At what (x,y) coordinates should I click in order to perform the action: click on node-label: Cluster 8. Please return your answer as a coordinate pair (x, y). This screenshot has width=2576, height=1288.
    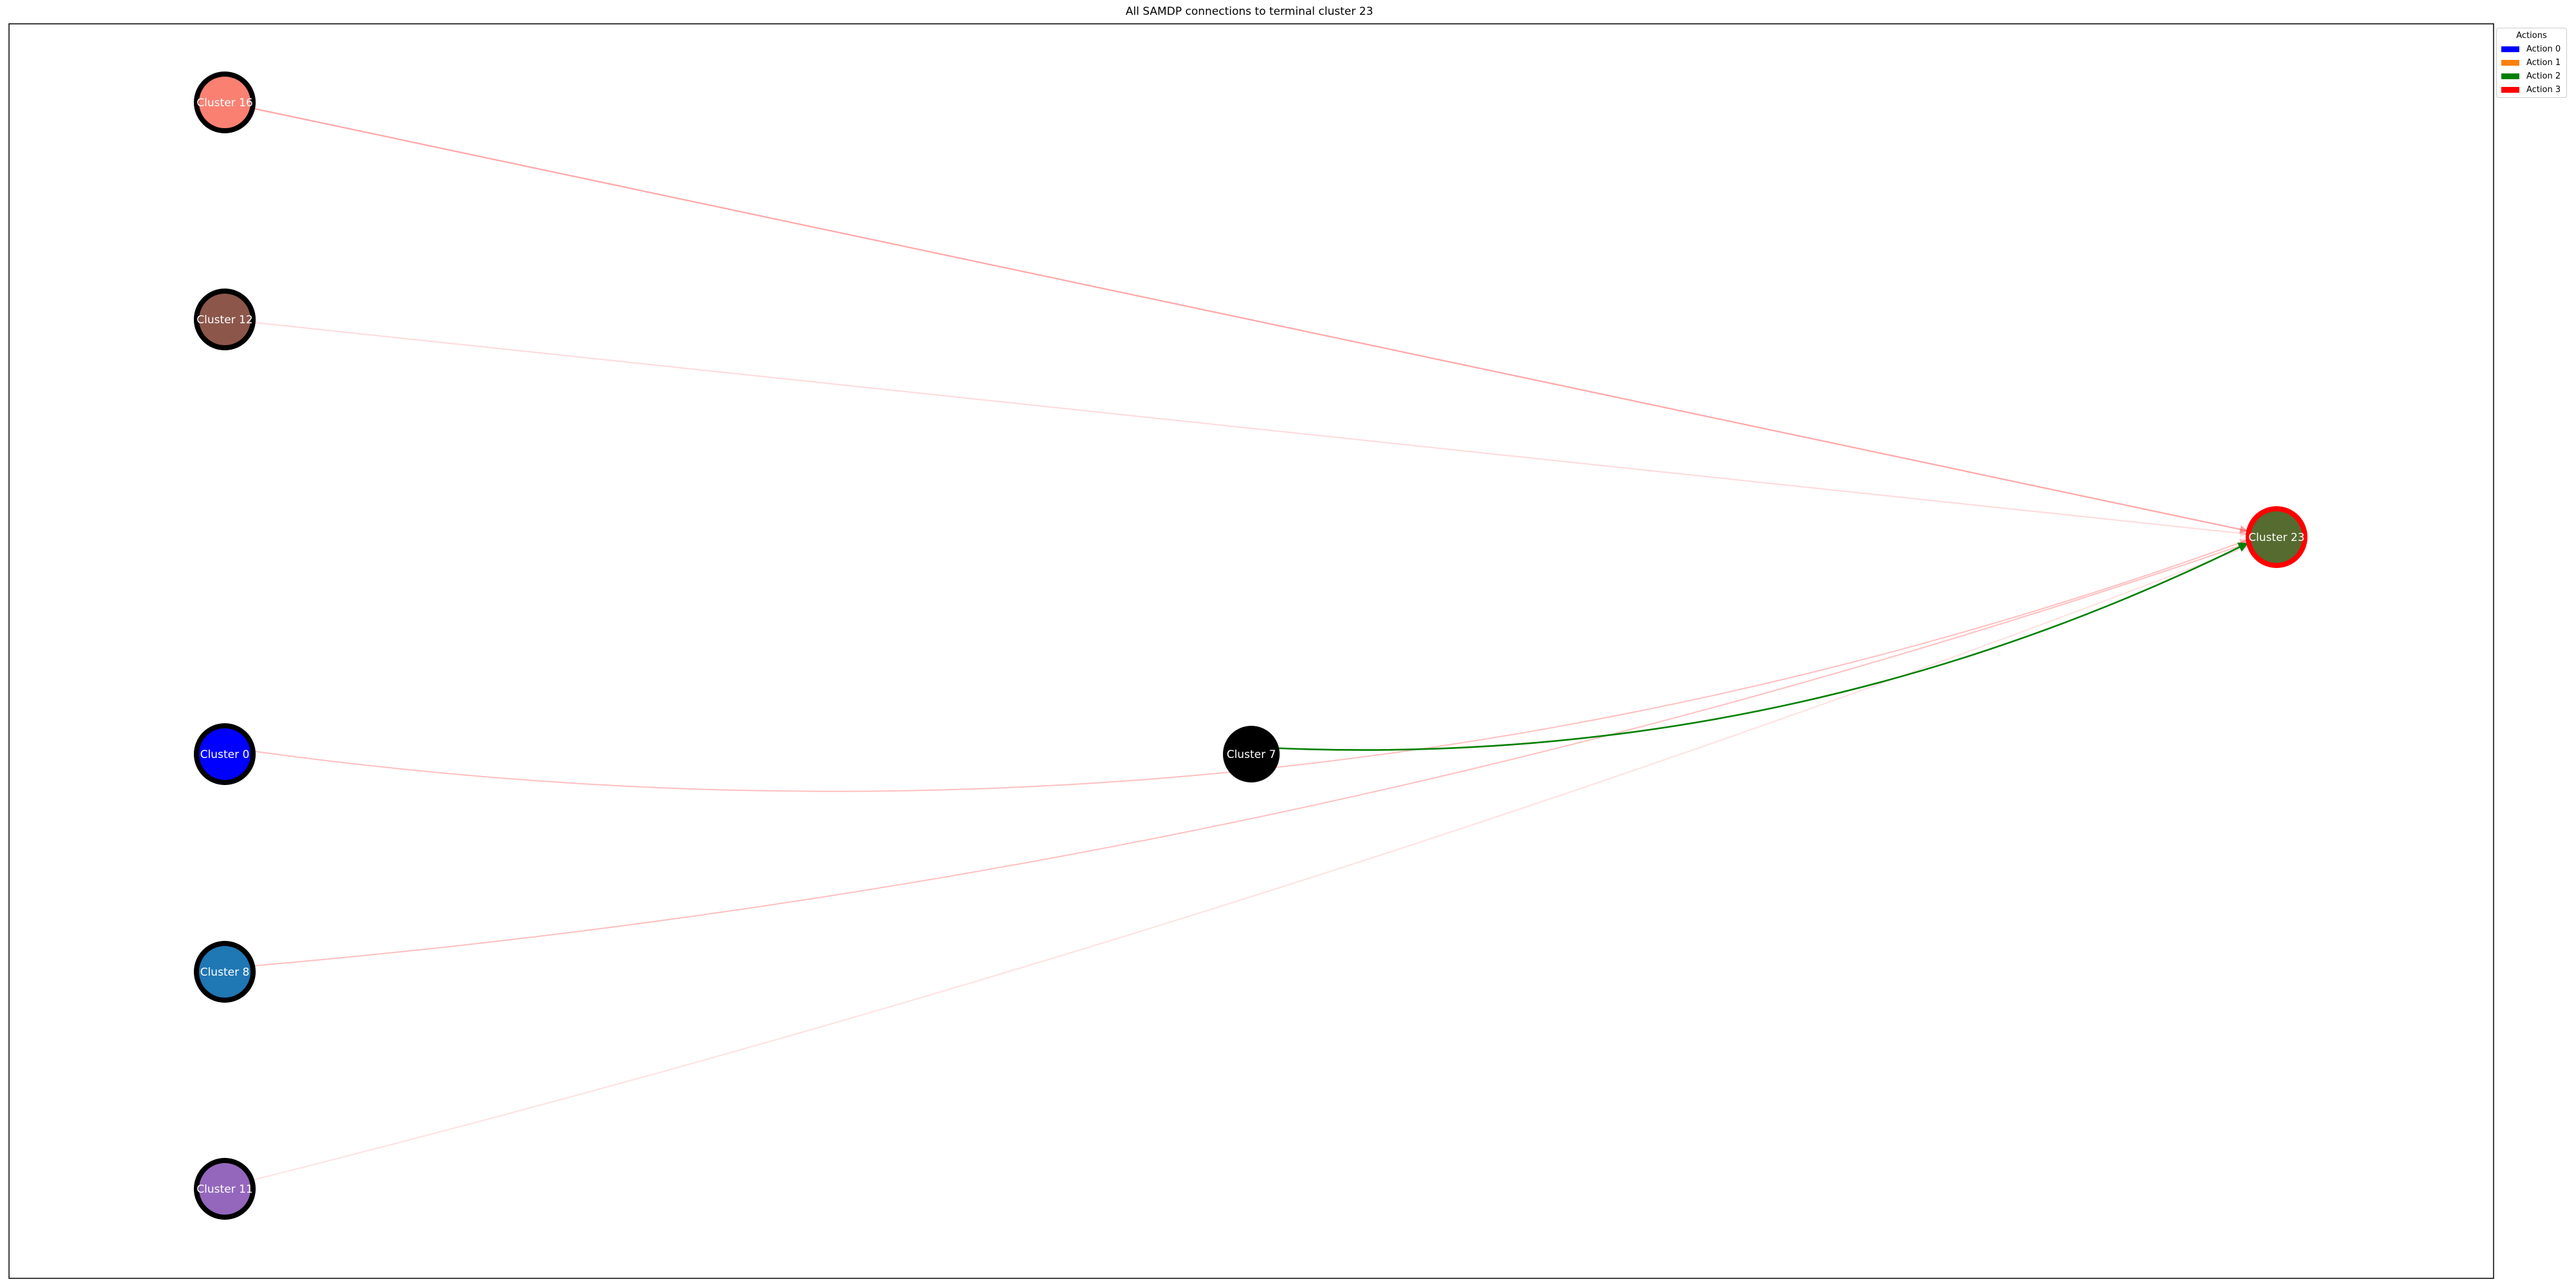
    Looking at the image, I should click on (225, 973).